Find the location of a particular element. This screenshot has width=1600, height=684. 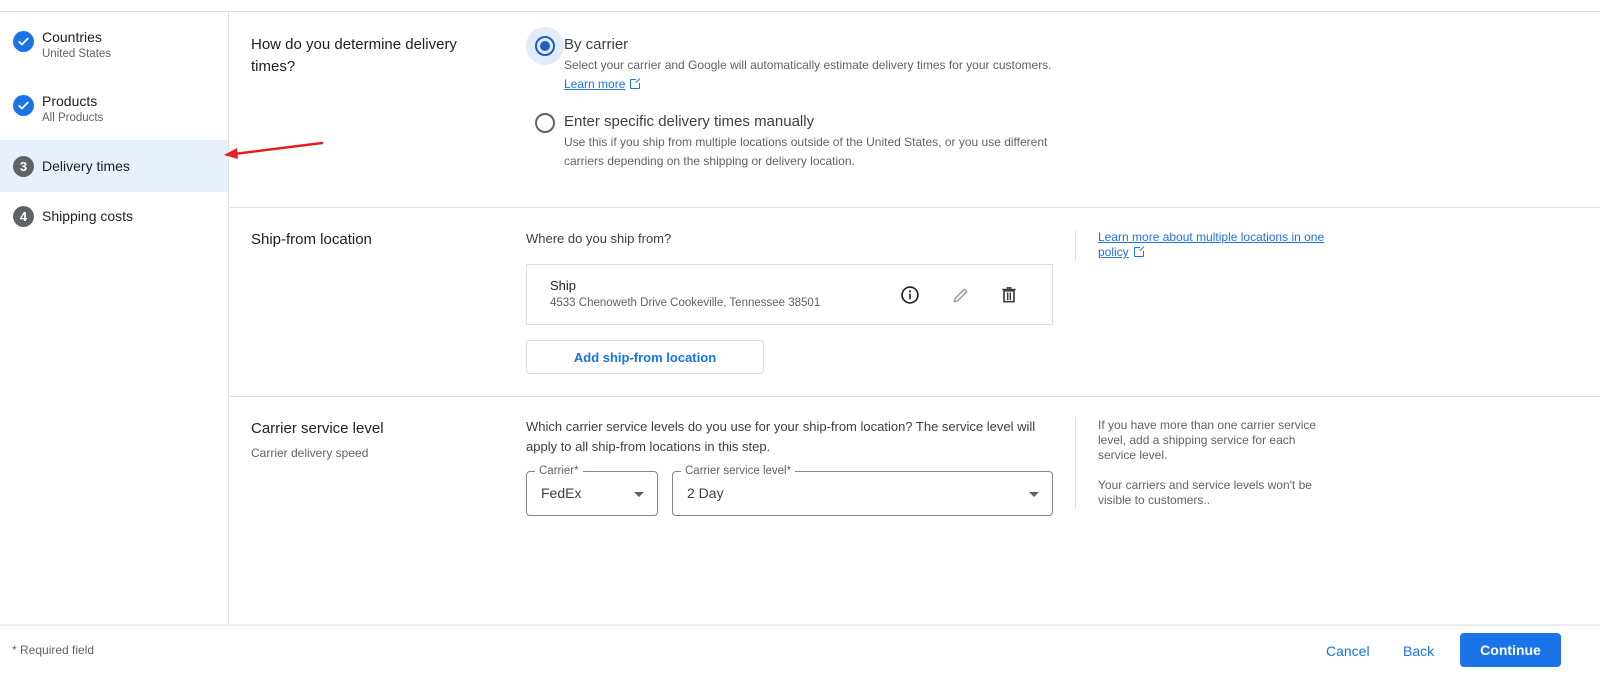

step-shipping-costs: 4 Shipping costs is located at coordinates (114, 218).